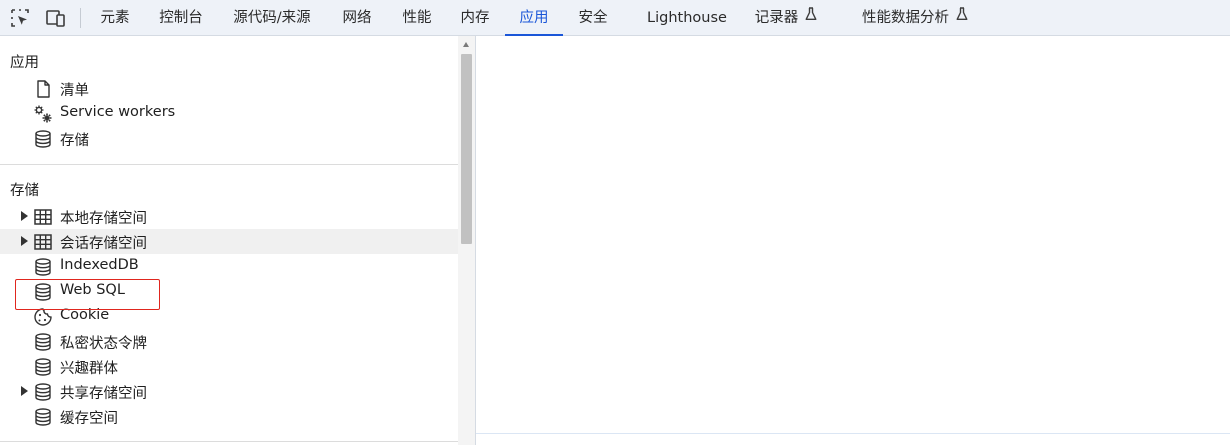 Image resolution: width=1230 pixels, height=445 pixels. I want to click on cookie-icon, so click(43, 317).